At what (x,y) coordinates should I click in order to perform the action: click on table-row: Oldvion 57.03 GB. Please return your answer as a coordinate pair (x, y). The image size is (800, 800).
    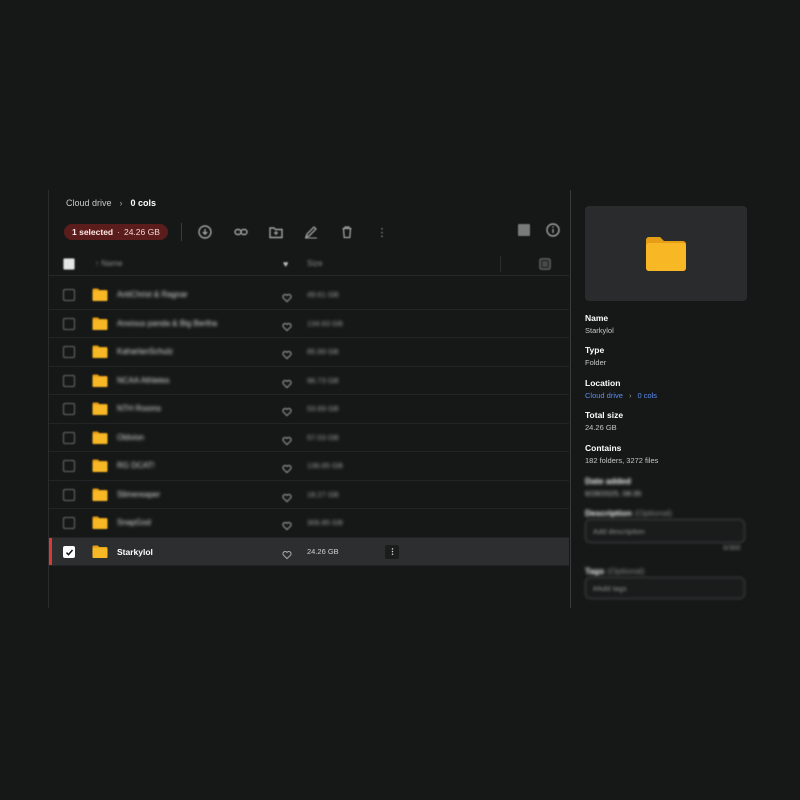
    Looking at the image, I should click on (309, 438).